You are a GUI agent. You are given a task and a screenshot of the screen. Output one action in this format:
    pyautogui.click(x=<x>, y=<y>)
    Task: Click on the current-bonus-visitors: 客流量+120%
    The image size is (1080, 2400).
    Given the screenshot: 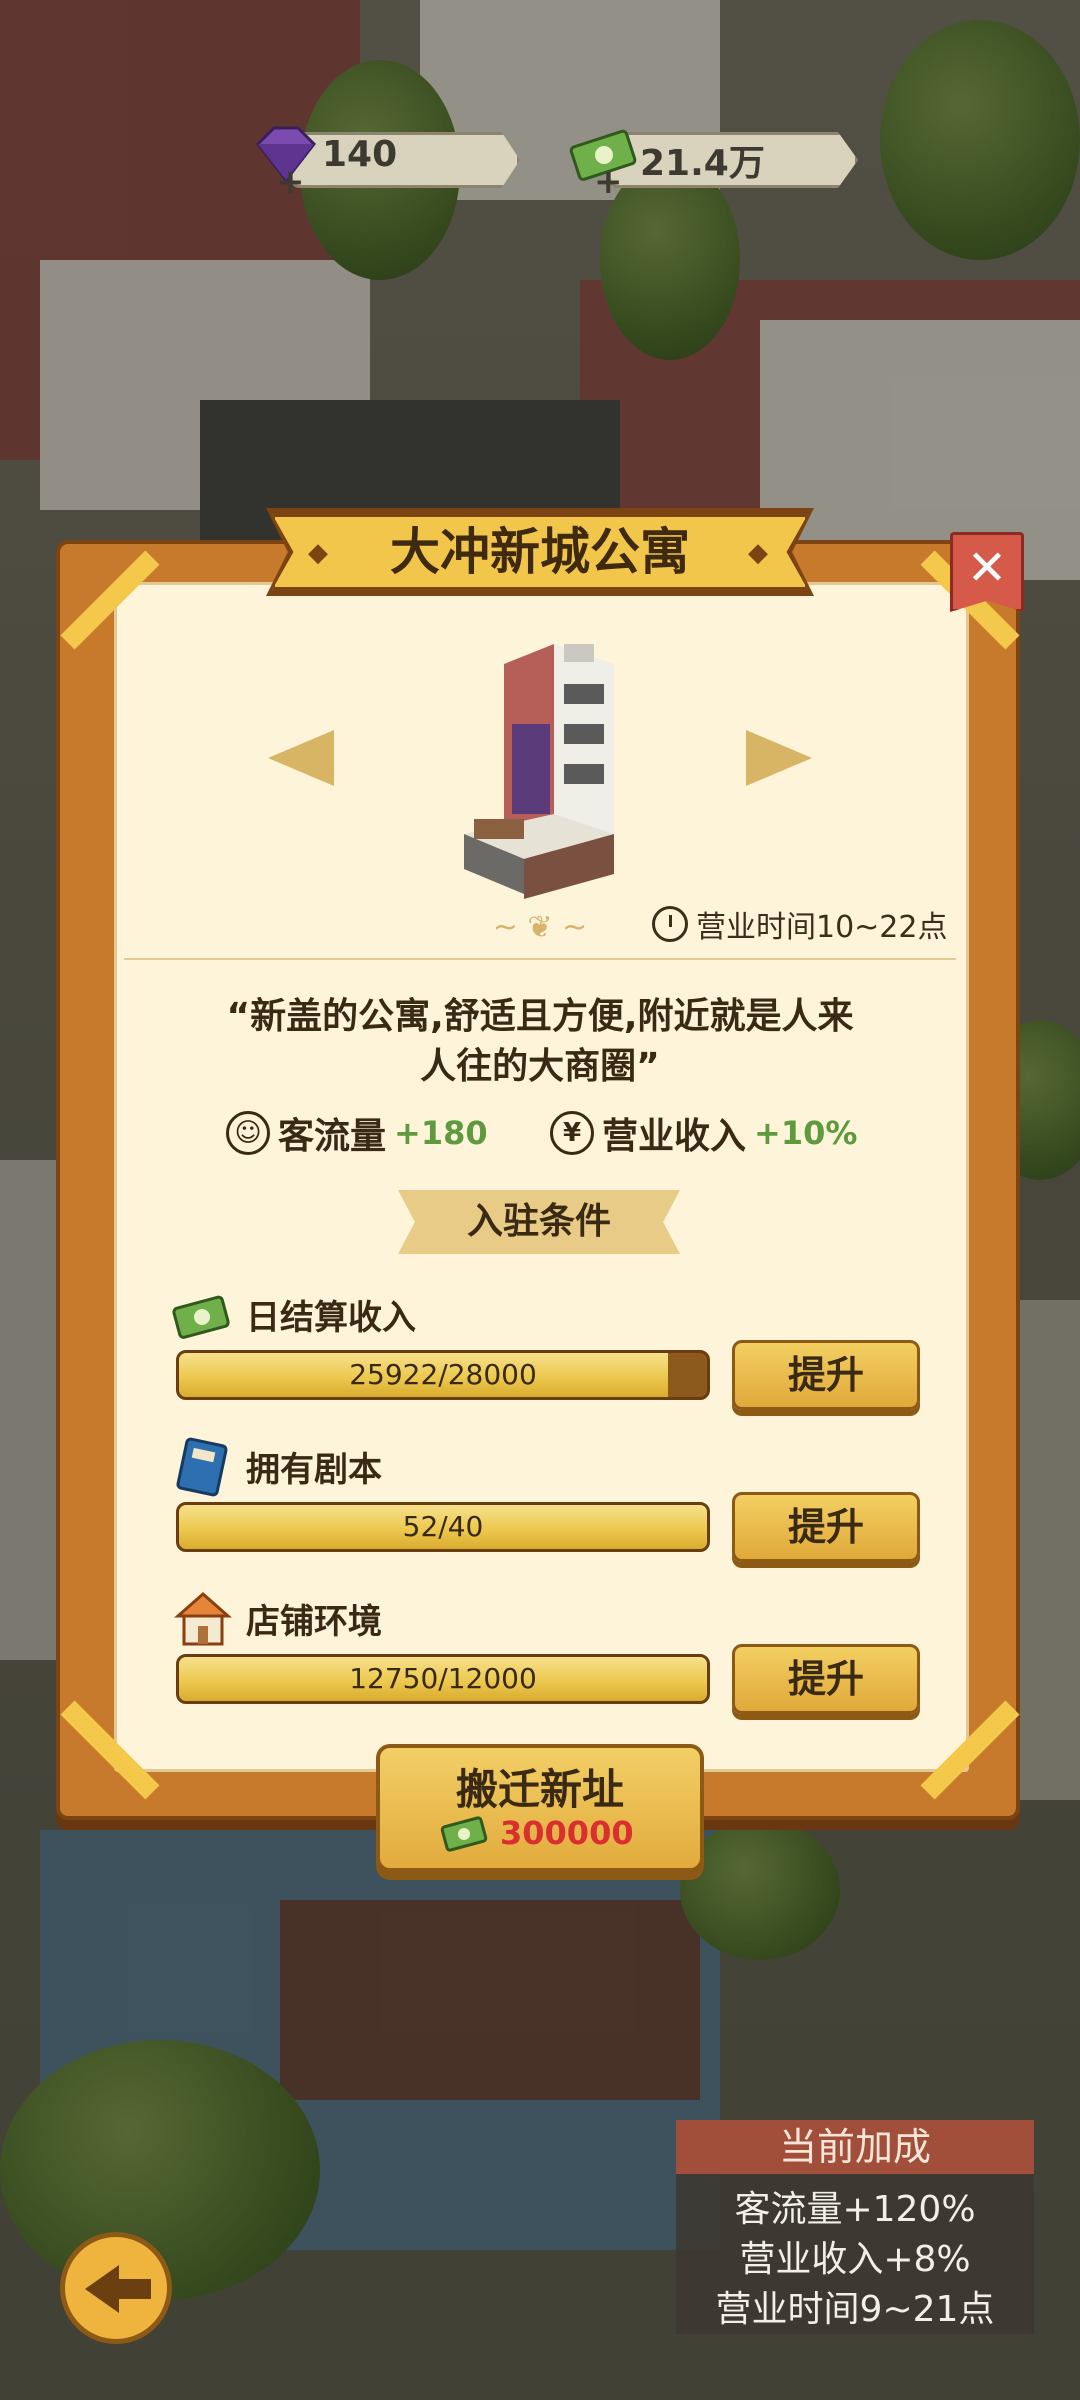 What is the action you would take?
    pyautogui.click(x=855, y=2209)
    